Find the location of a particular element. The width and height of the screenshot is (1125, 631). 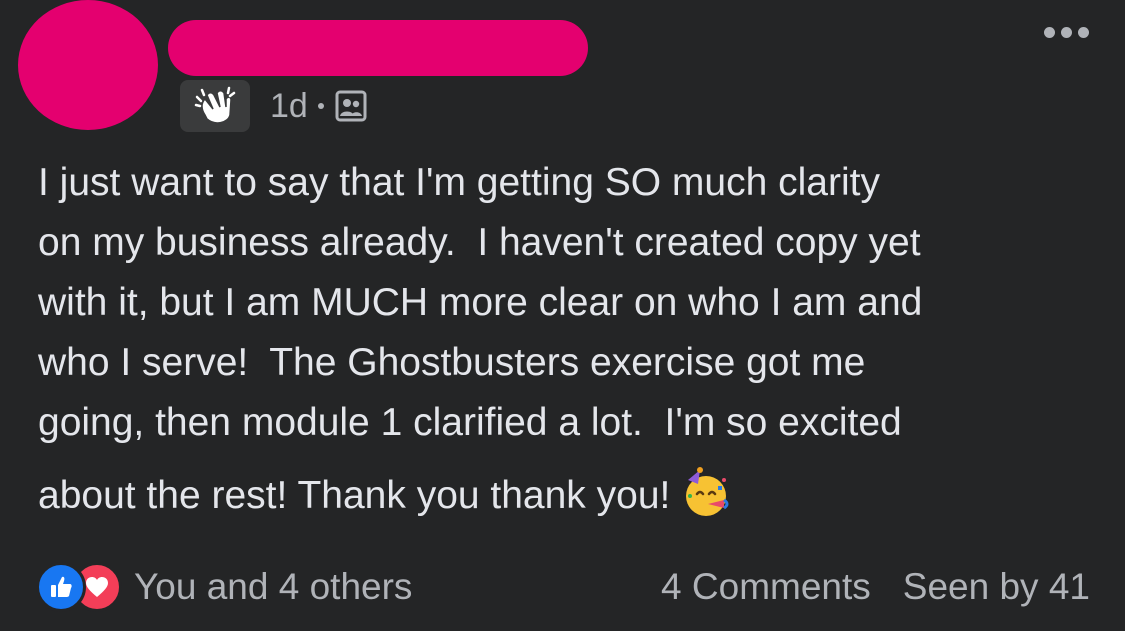

waving-hand-icon is located at coordinates (215, 106).